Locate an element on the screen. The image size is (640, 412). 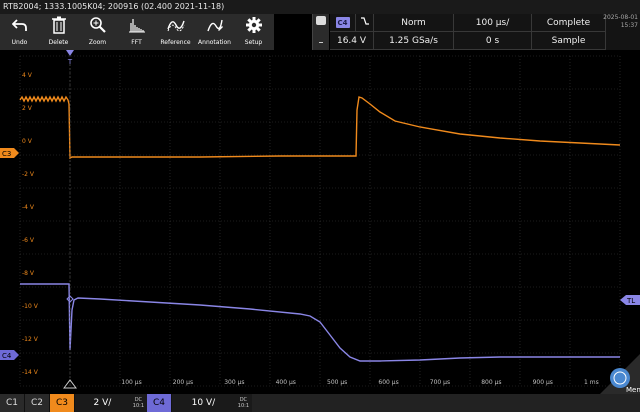
channel-c3-button: C3 is located at coordinates (62, 403).